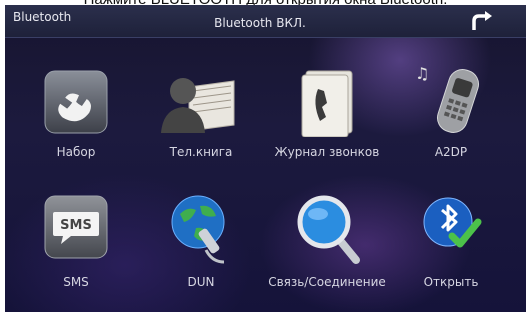 The height and width of the screenshot is (315, 531). I want to click on globe-network-icon, so click(198, 229).